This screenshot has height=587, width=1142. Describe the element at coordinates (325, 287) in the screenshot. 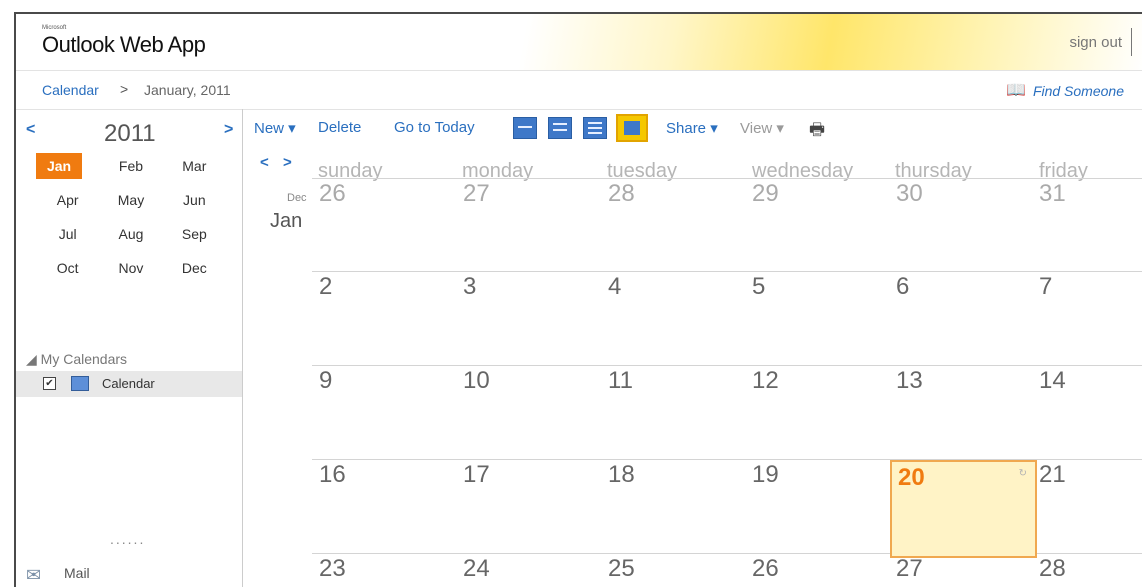

I see `day-cell-number: 2` at that location.